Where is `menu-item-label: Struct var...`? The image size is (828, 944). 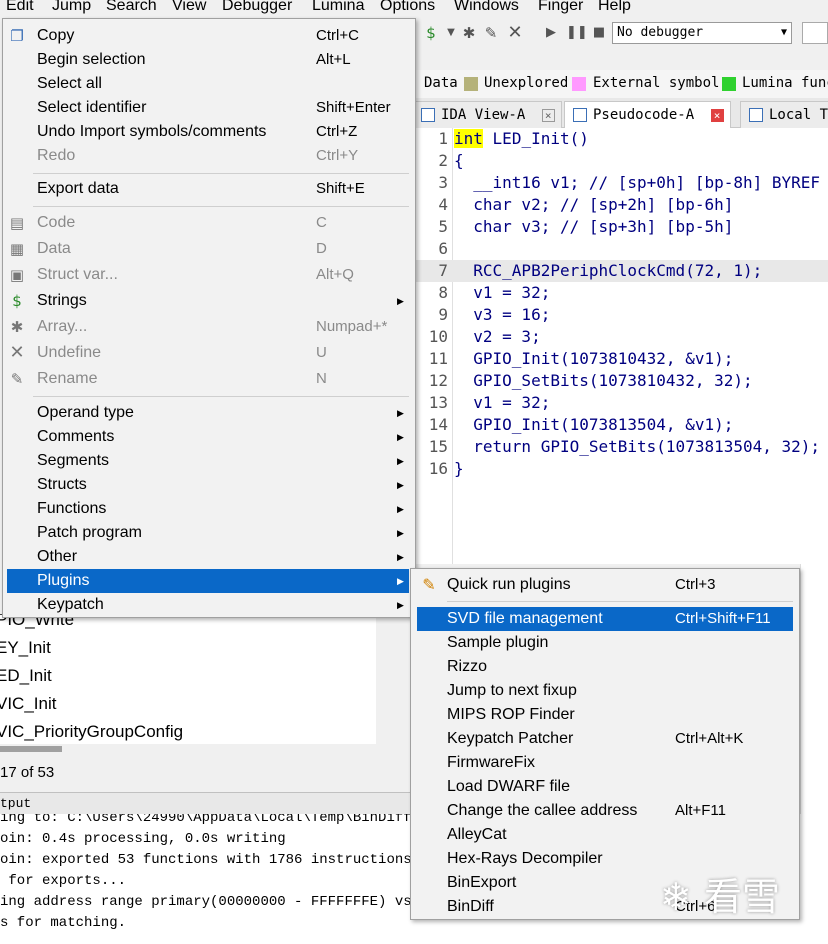 menu-item-label: Struct var... is located at coordinates (77, 274).